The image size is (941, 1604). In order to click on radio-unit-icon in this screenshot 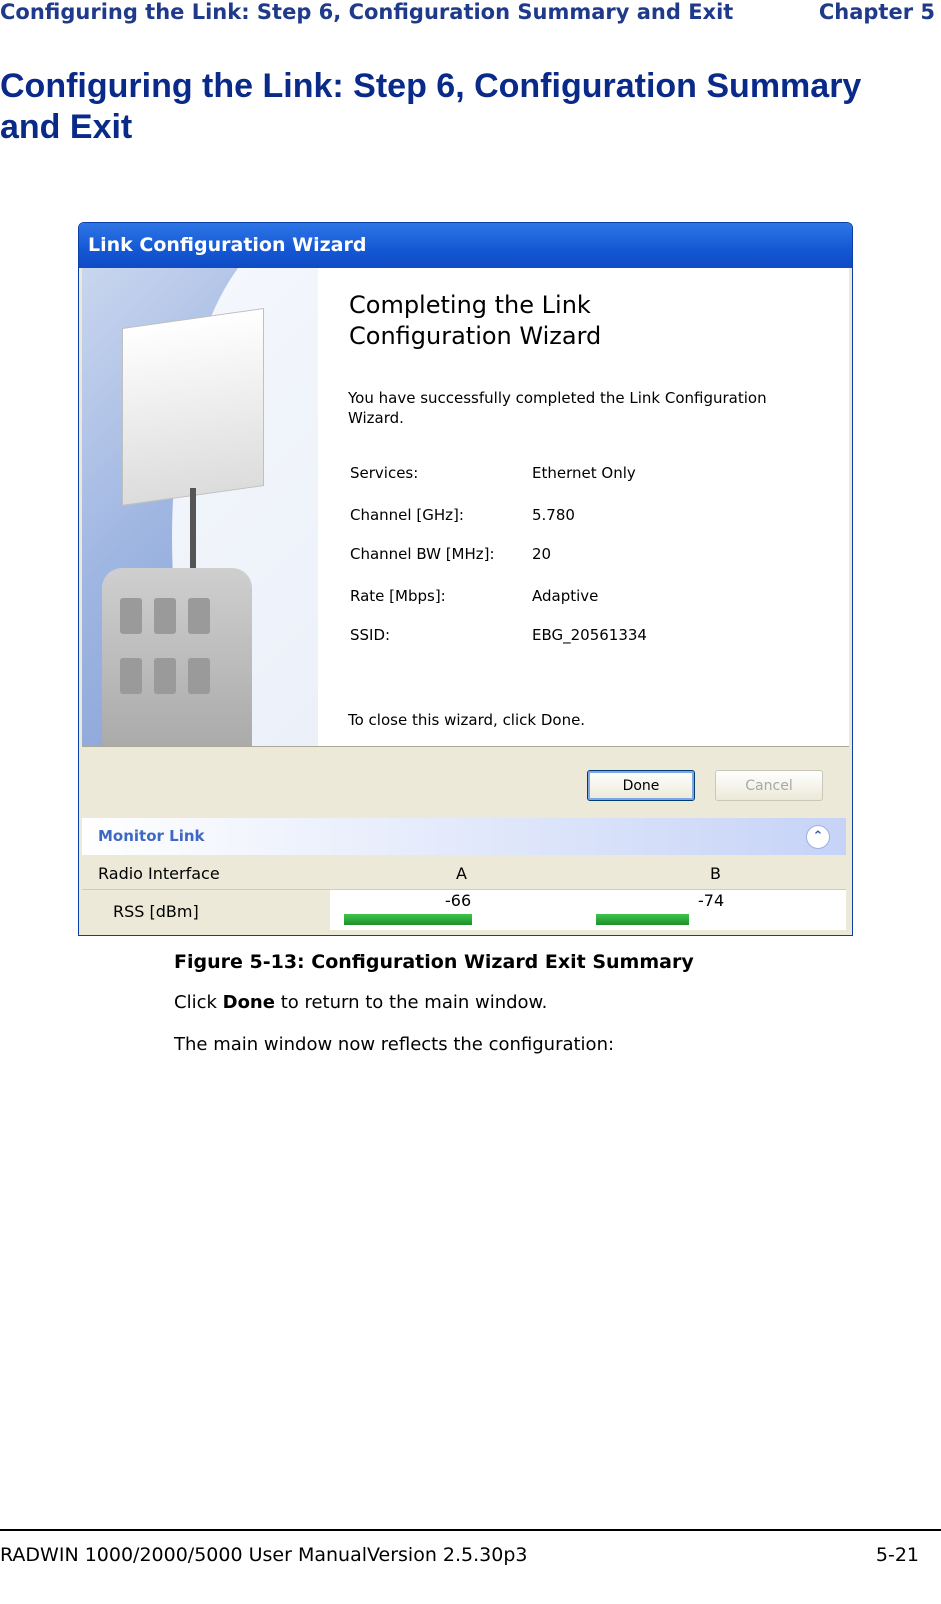, I will do `click(177, 657)`.